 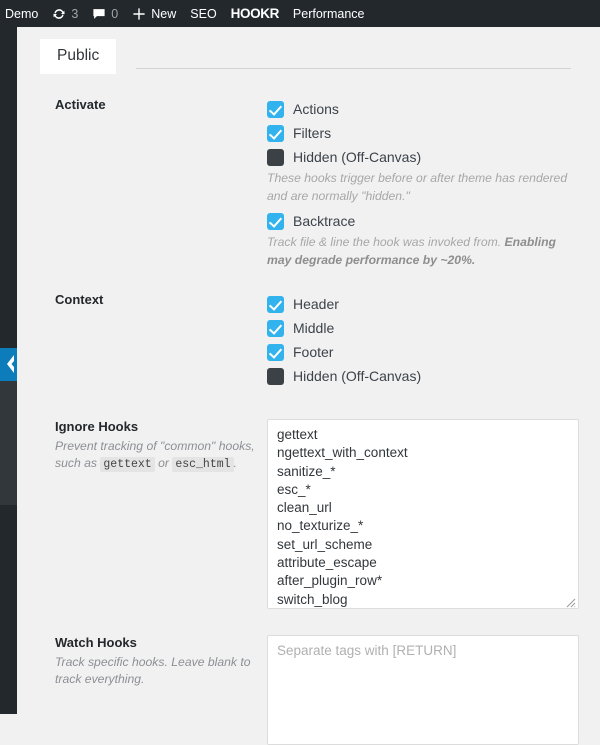 What do you see at coordinates (423, 157) in the screenshot?
I see `checkbox-hidden-offcanvas: Hidden (Off-Canvas)` at bounding box center [423, 157].